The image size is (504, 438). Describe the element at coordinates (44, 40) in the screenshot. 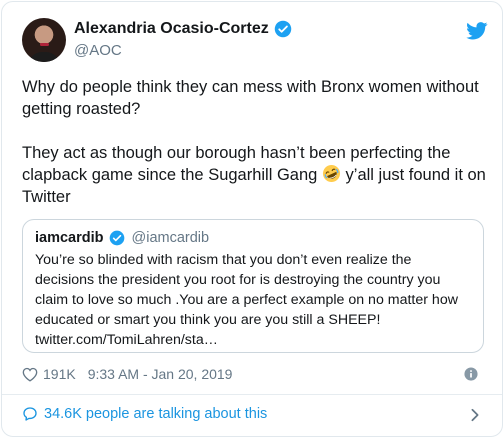

I see `author-avatar` at that location.